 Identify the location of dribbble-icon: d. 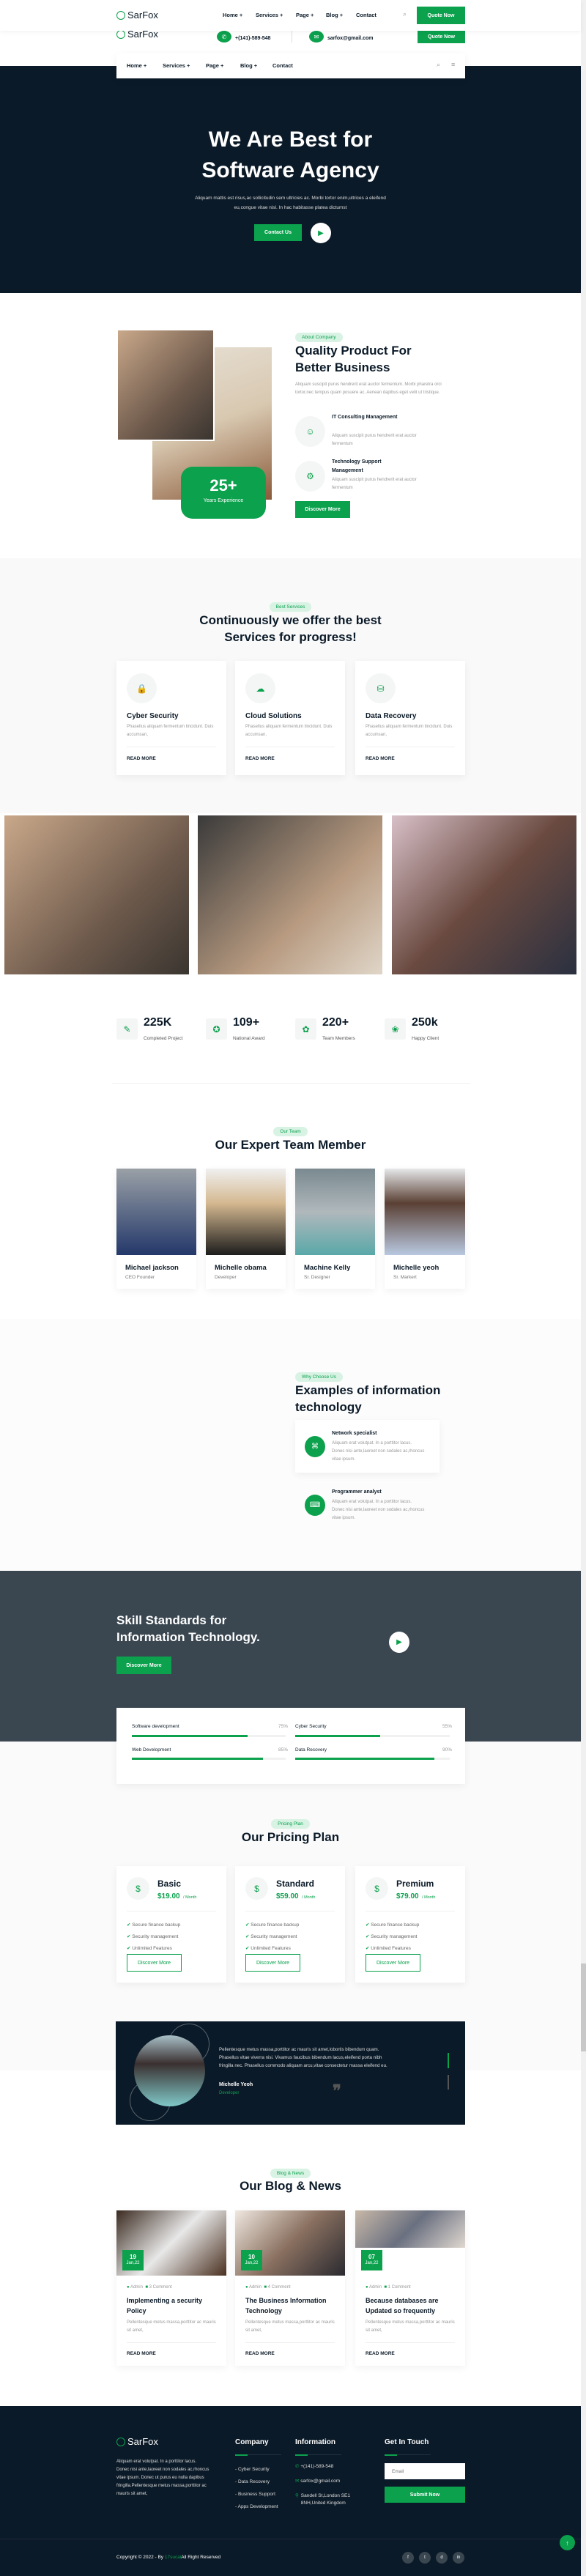
(442, 2558).